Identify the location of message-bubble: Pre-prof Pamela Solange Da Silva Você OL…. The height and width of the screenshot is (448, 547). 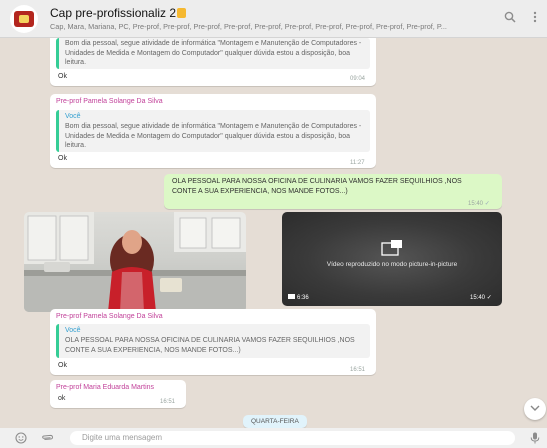
(213, 342).